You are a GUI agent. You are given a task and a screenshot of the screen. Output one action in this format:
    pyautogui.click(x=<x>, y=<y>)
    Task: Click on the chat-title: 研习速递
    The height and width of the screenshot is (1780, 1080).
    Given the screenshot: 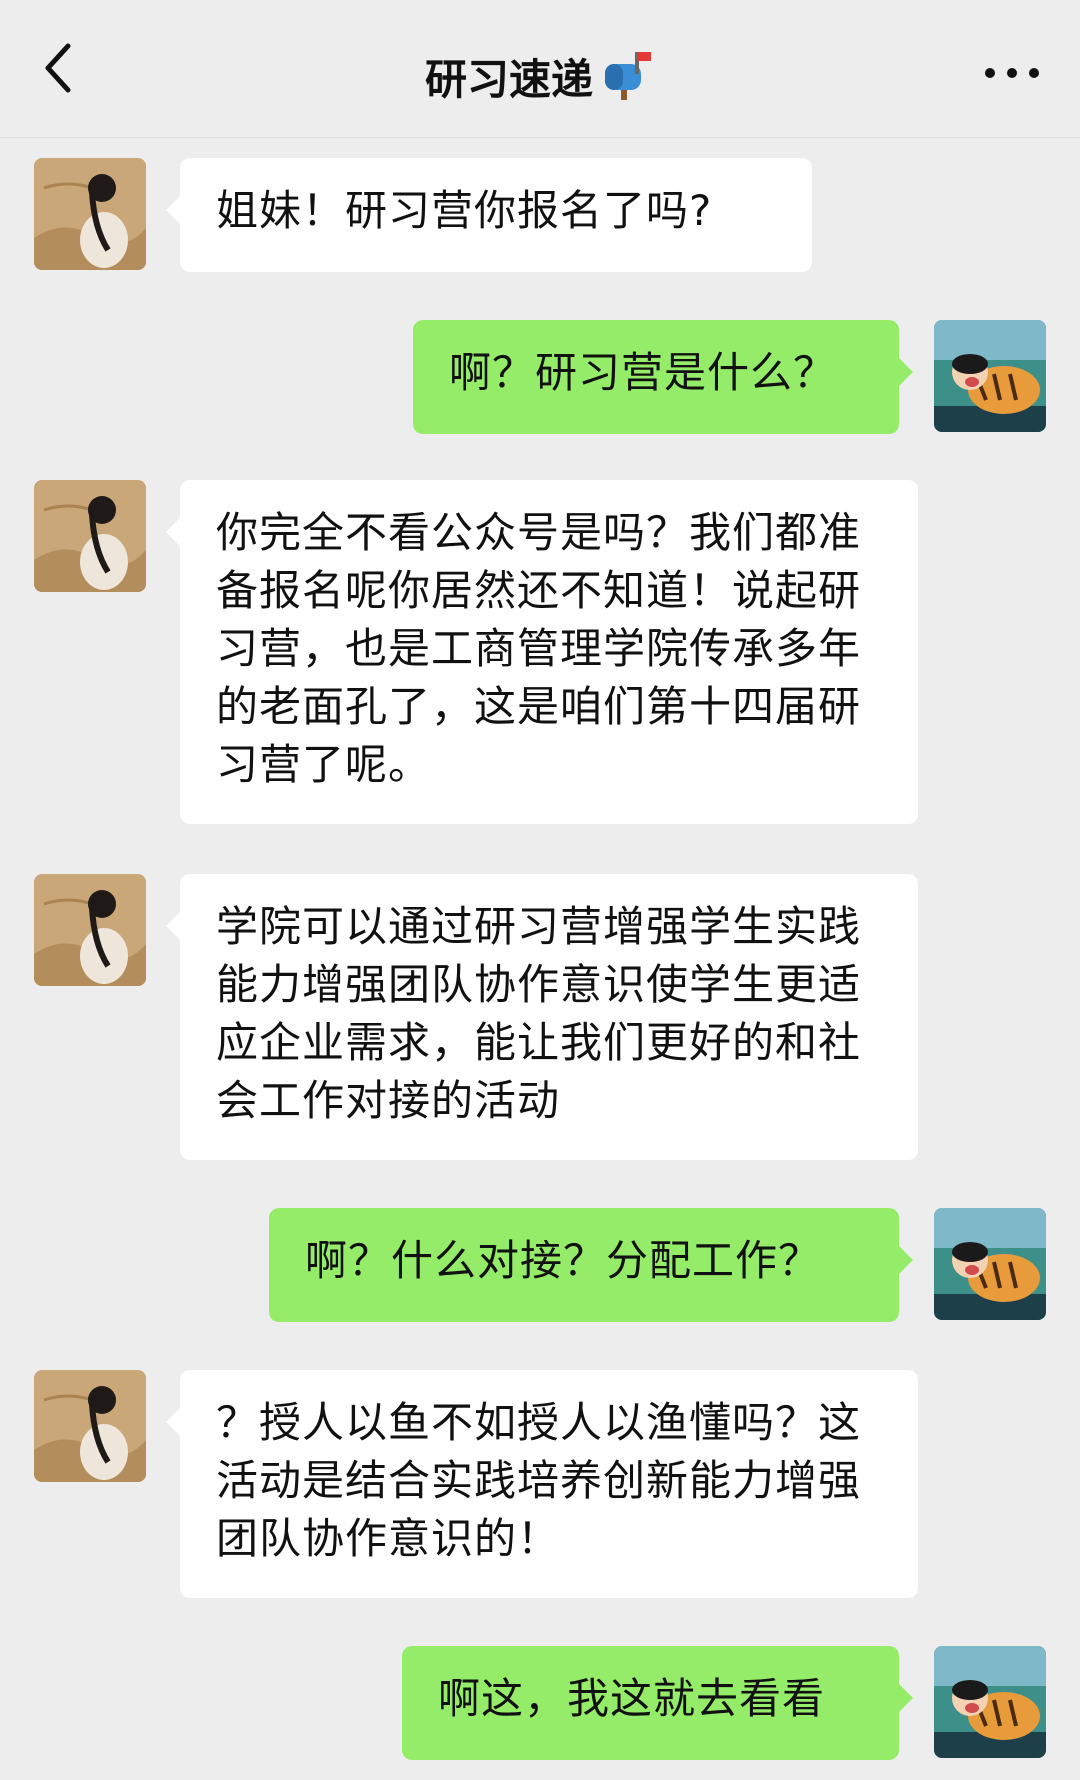 What is the action you would take?
    pyautogui.click(x=540, y=77)
    